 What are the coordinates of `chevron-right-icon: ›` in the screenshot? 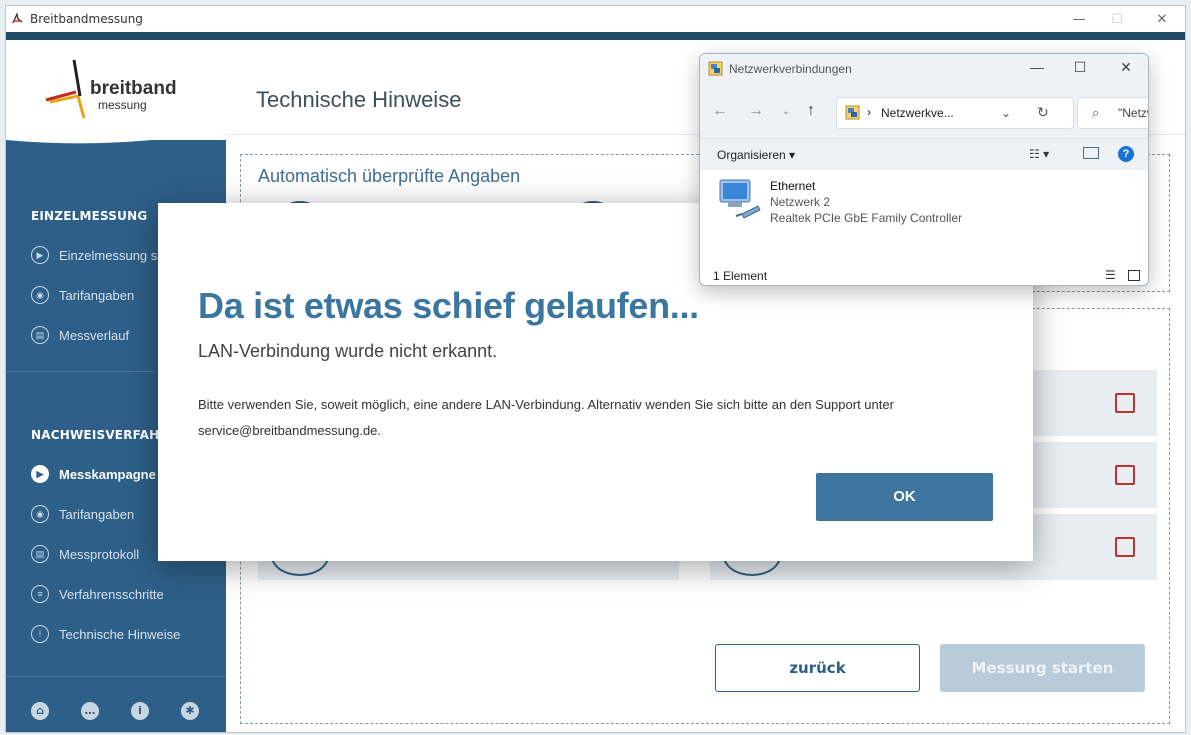 It's located at (869, 112).